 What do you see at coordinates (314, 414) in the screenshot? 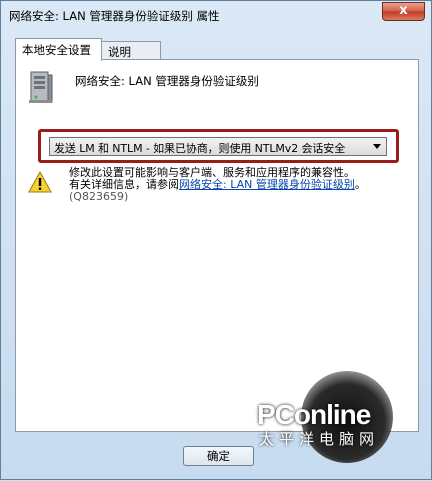
I see `watermark-logo: PConline` at bounding box center [314, 414].